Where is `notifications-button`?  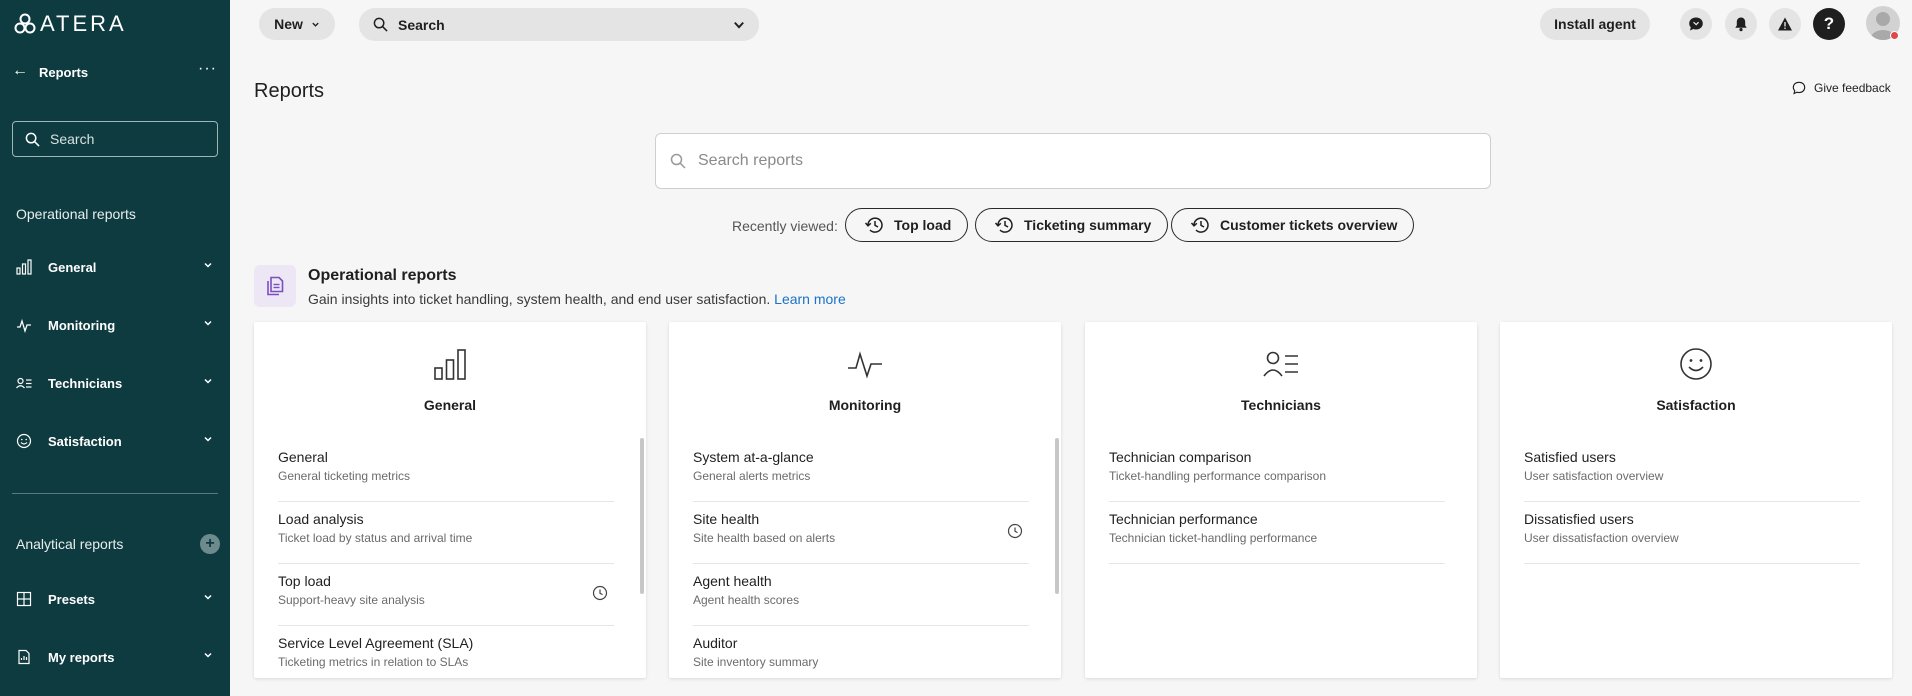 notifications-button is located at coordinates (1741, 24).